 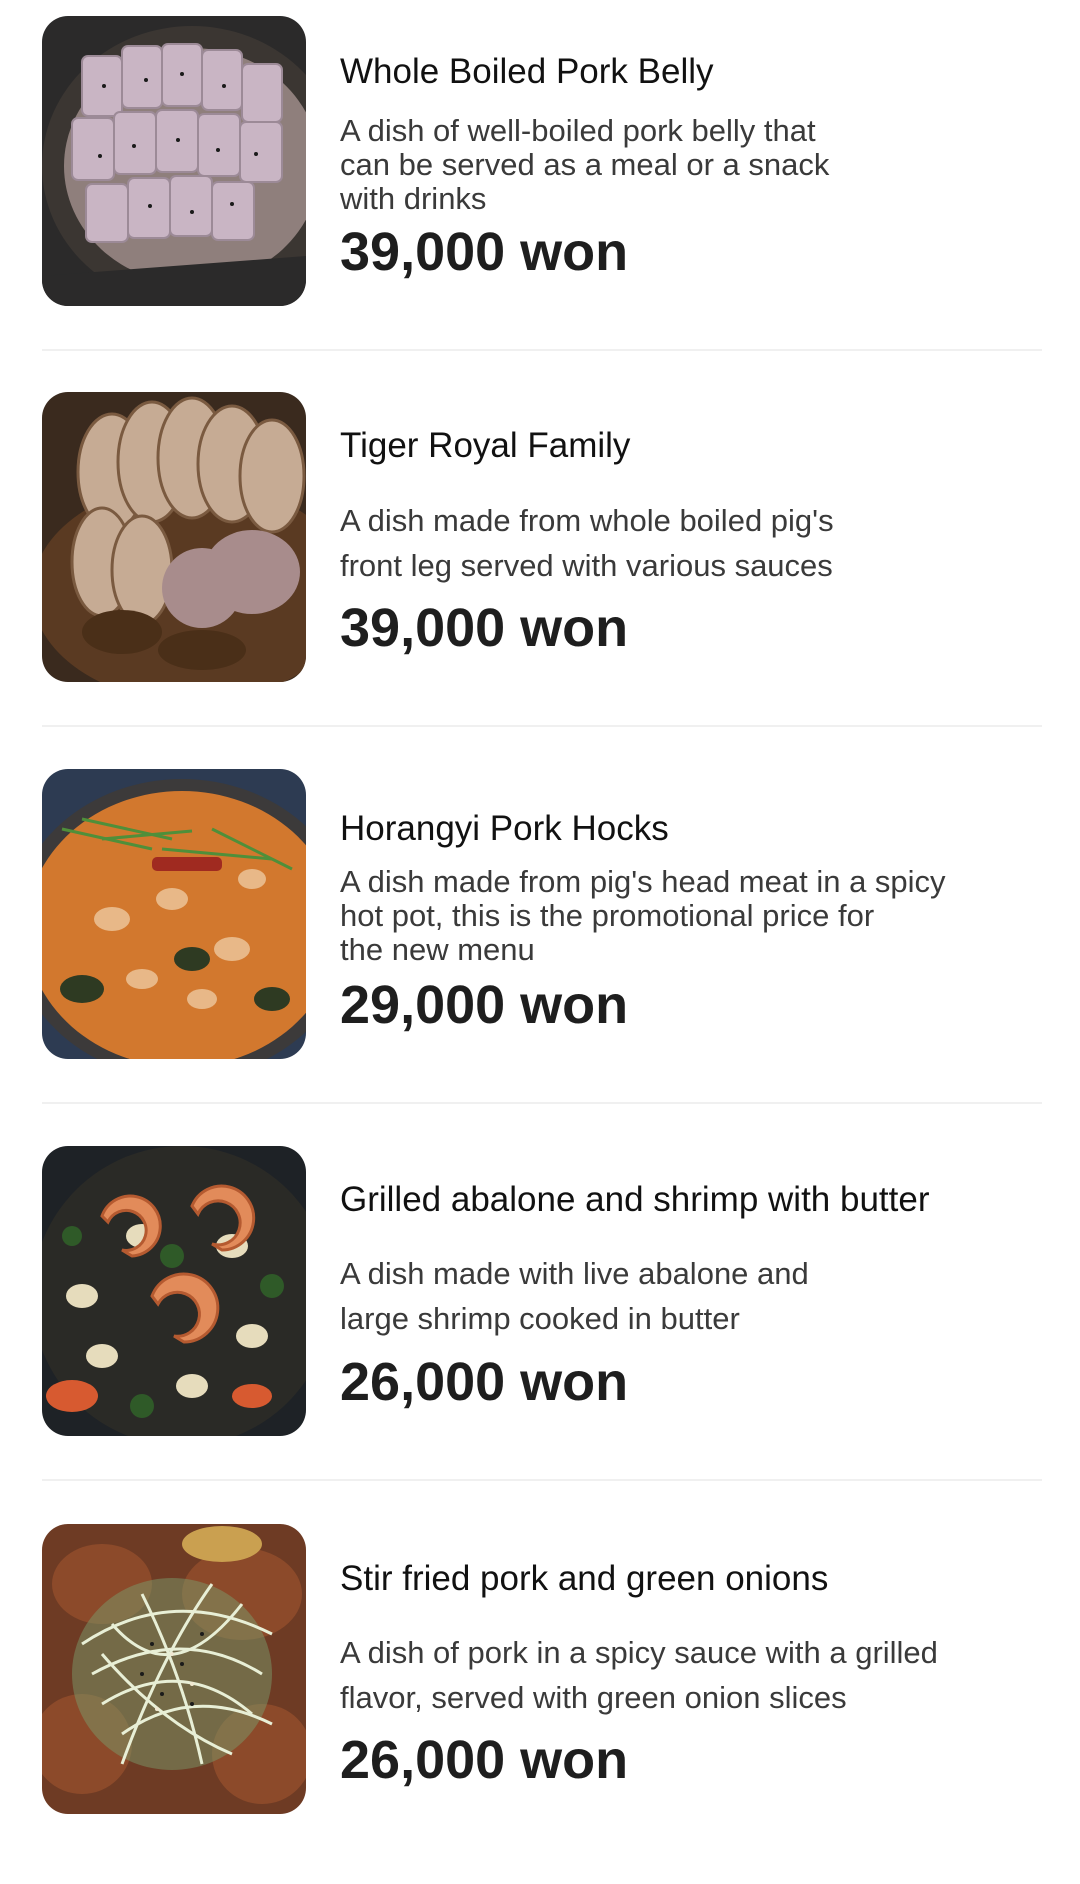 What do you see at coordinates (527, 71) in the screenshot?
I see `item-name: Whole Boiled Pork Belly` at bounding box center [527, 71].